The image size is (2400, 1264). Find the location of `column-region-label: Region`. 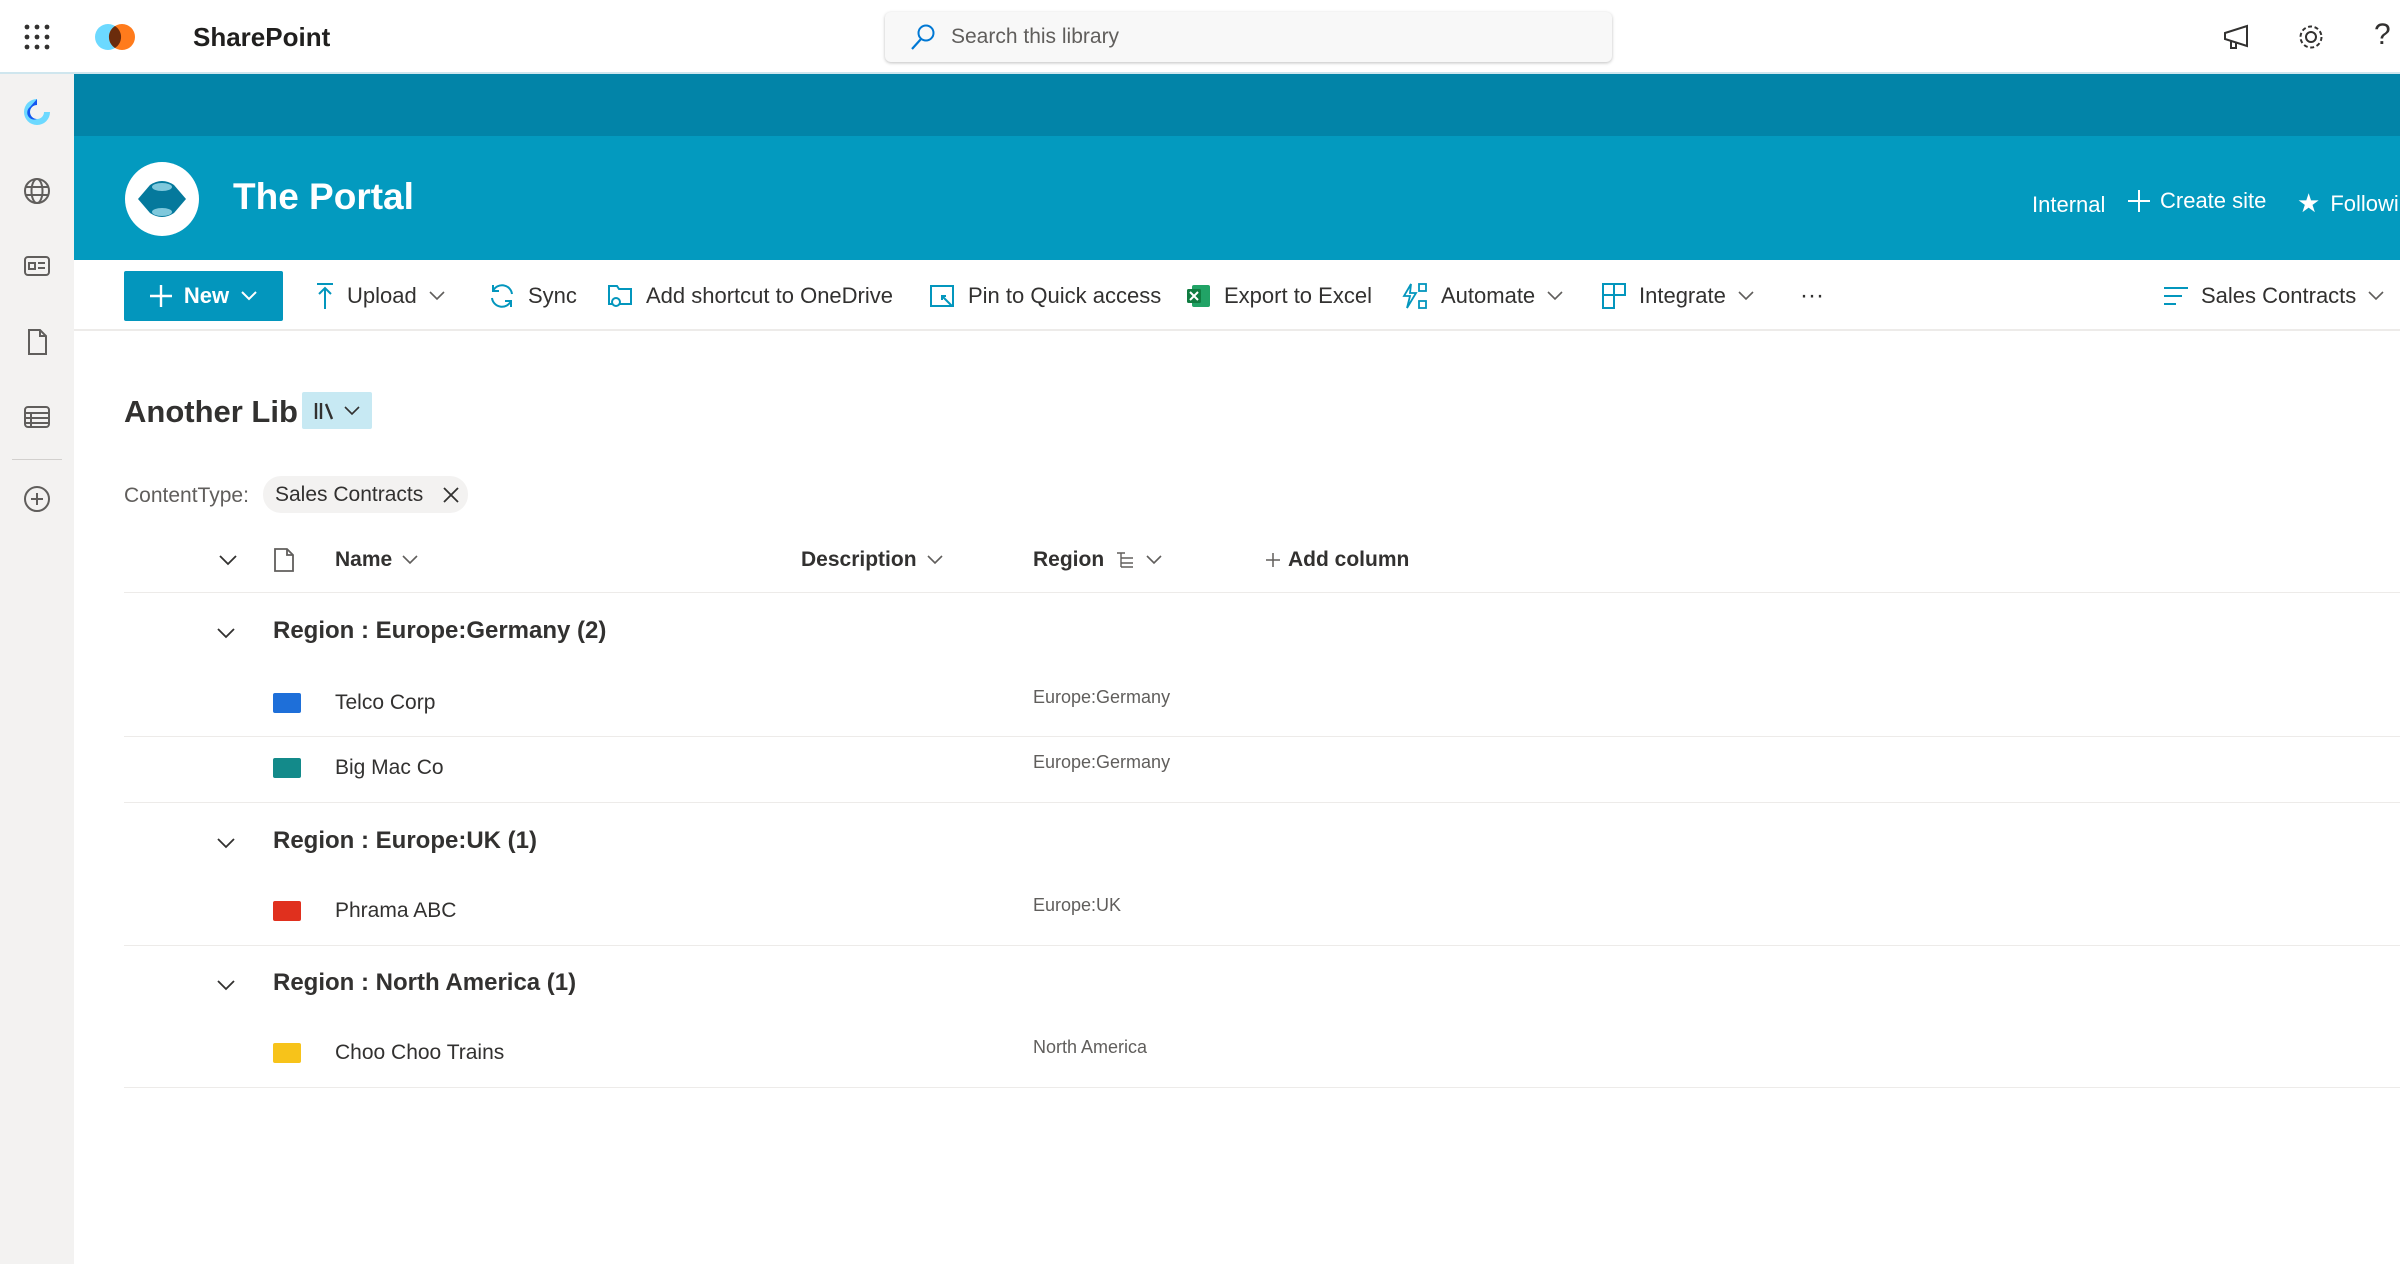

column-region-label: Region is located at coordinates (1069, 559).